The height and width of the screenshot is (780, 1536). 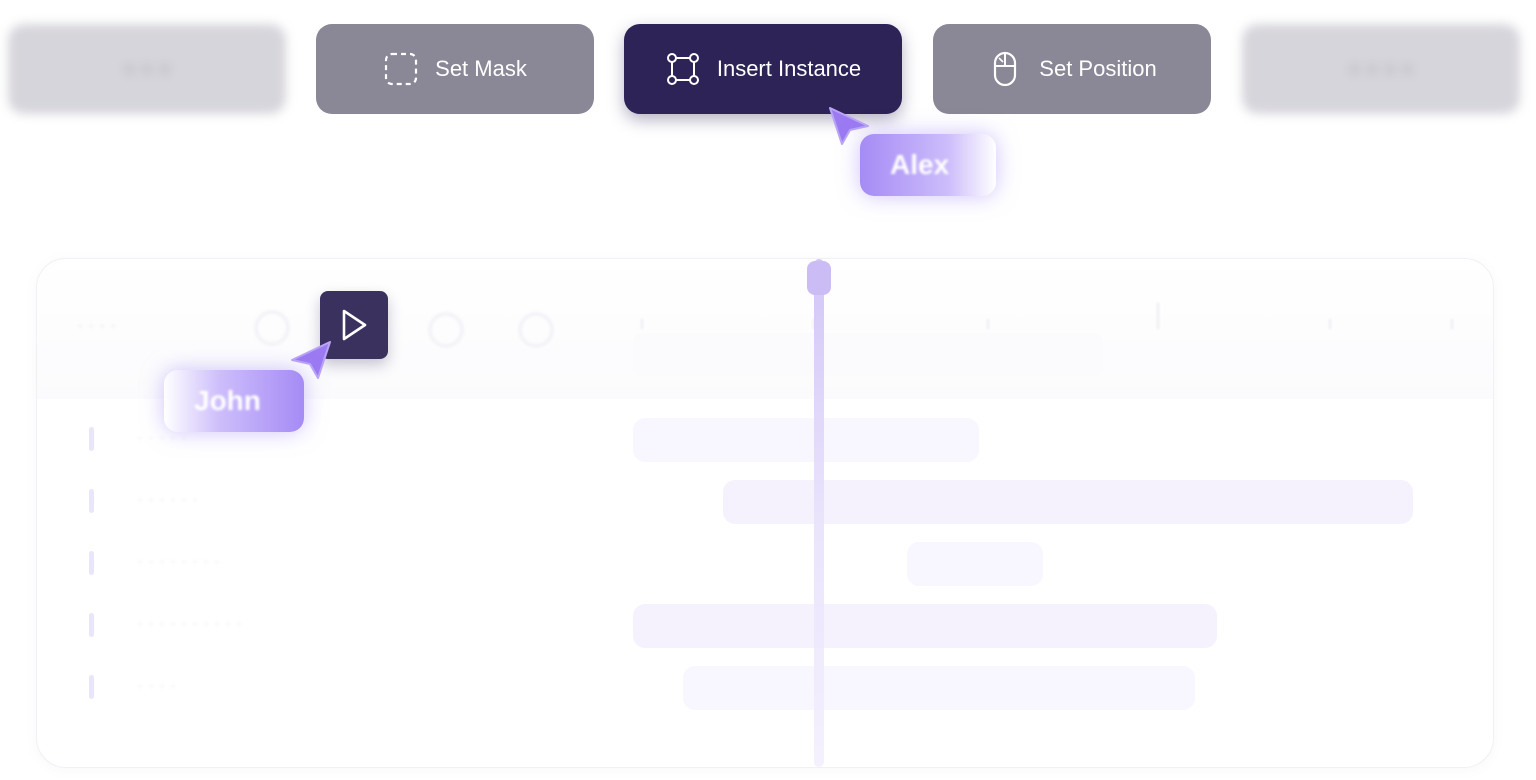 What do you see at coordinates (819, 513) in the screenshot?
I see `playhead-line` at bounding box center [819, 513].